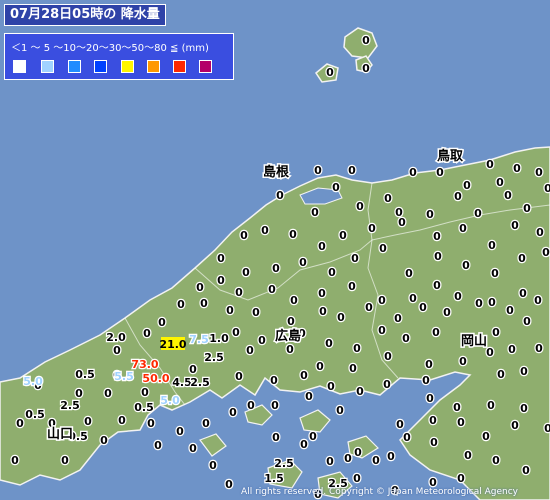 The height and width of the screenshot is (500, 550). I want to click on region-label: 鳥取, so click(450, 156).